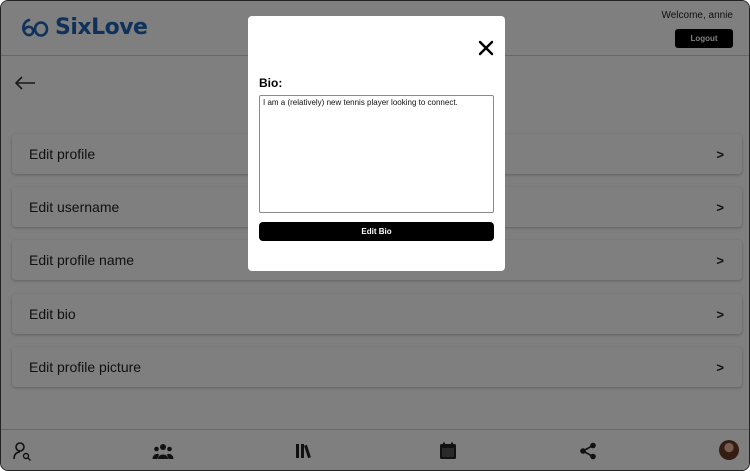  Describe the element at coordinates (486, 48) in the screenshot. I see `close-icon` at that location.